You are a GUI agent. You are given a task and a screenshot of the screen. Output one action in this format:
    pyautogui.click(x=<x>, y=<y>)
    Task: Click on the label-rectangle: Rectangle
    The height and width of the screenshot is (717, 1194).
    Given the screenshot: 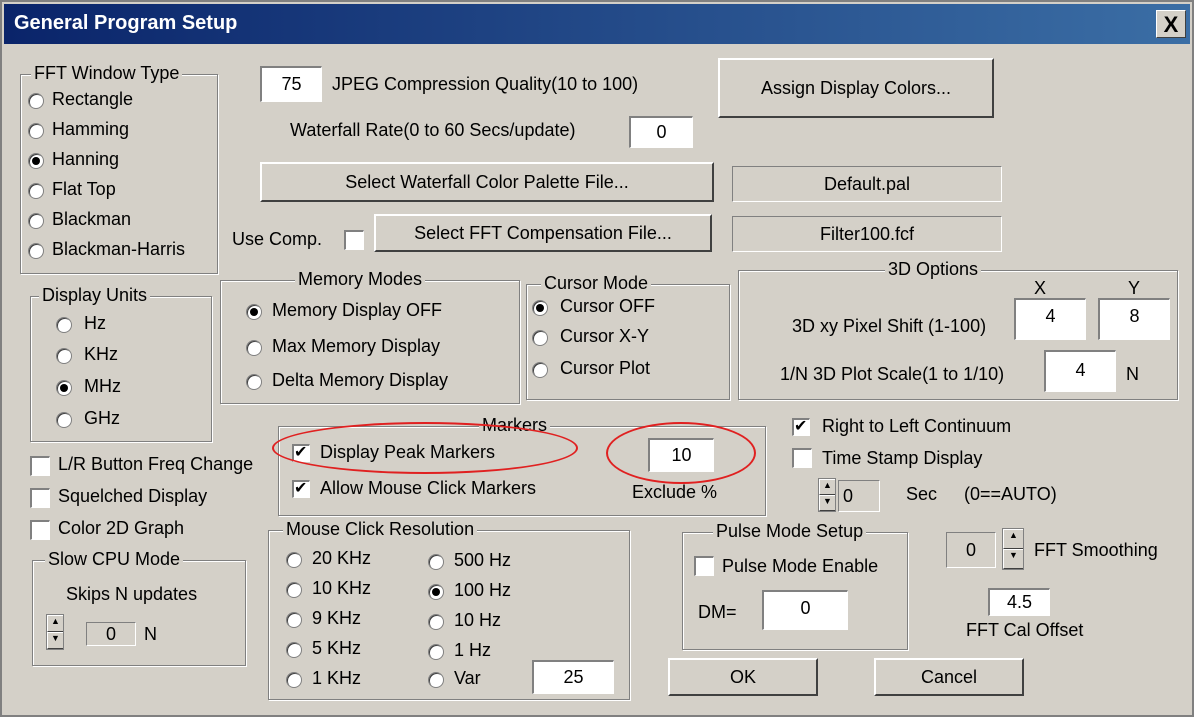 What is the action you would take?
    pyautogui.click(x=93, y=99)
    